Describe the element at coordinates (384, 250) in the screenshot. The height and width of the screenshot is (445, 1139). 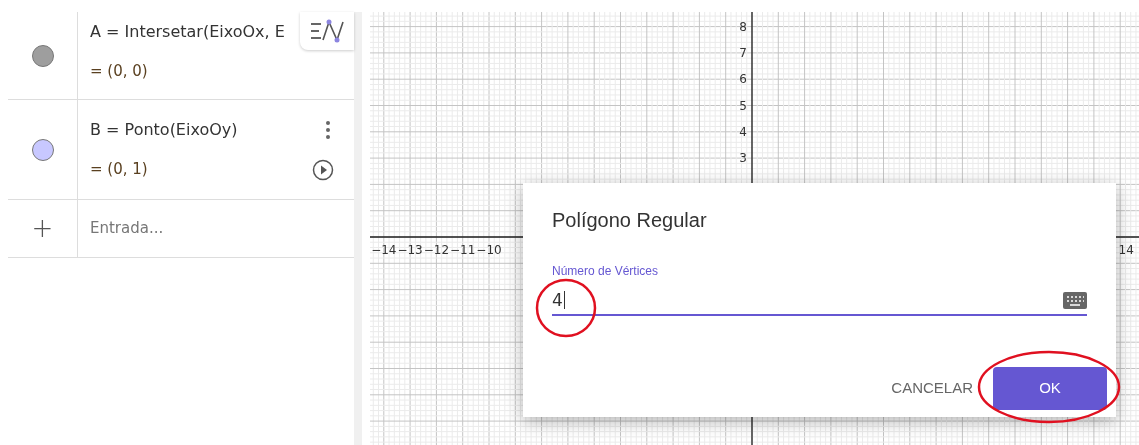
I see `axis-label: −14` at that location.